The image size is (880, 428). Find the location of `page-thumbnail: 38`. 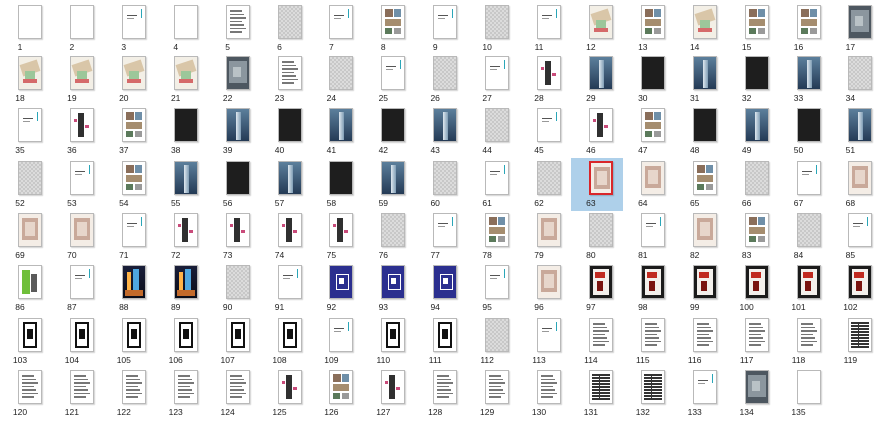

page-thumbnail: 38 is located at coordinates (182, 131).